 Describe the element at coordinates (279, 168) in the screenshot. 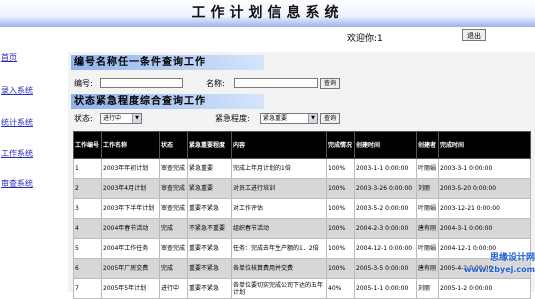

I see `table-cell: 完成上年月计划的1倍` at that location.